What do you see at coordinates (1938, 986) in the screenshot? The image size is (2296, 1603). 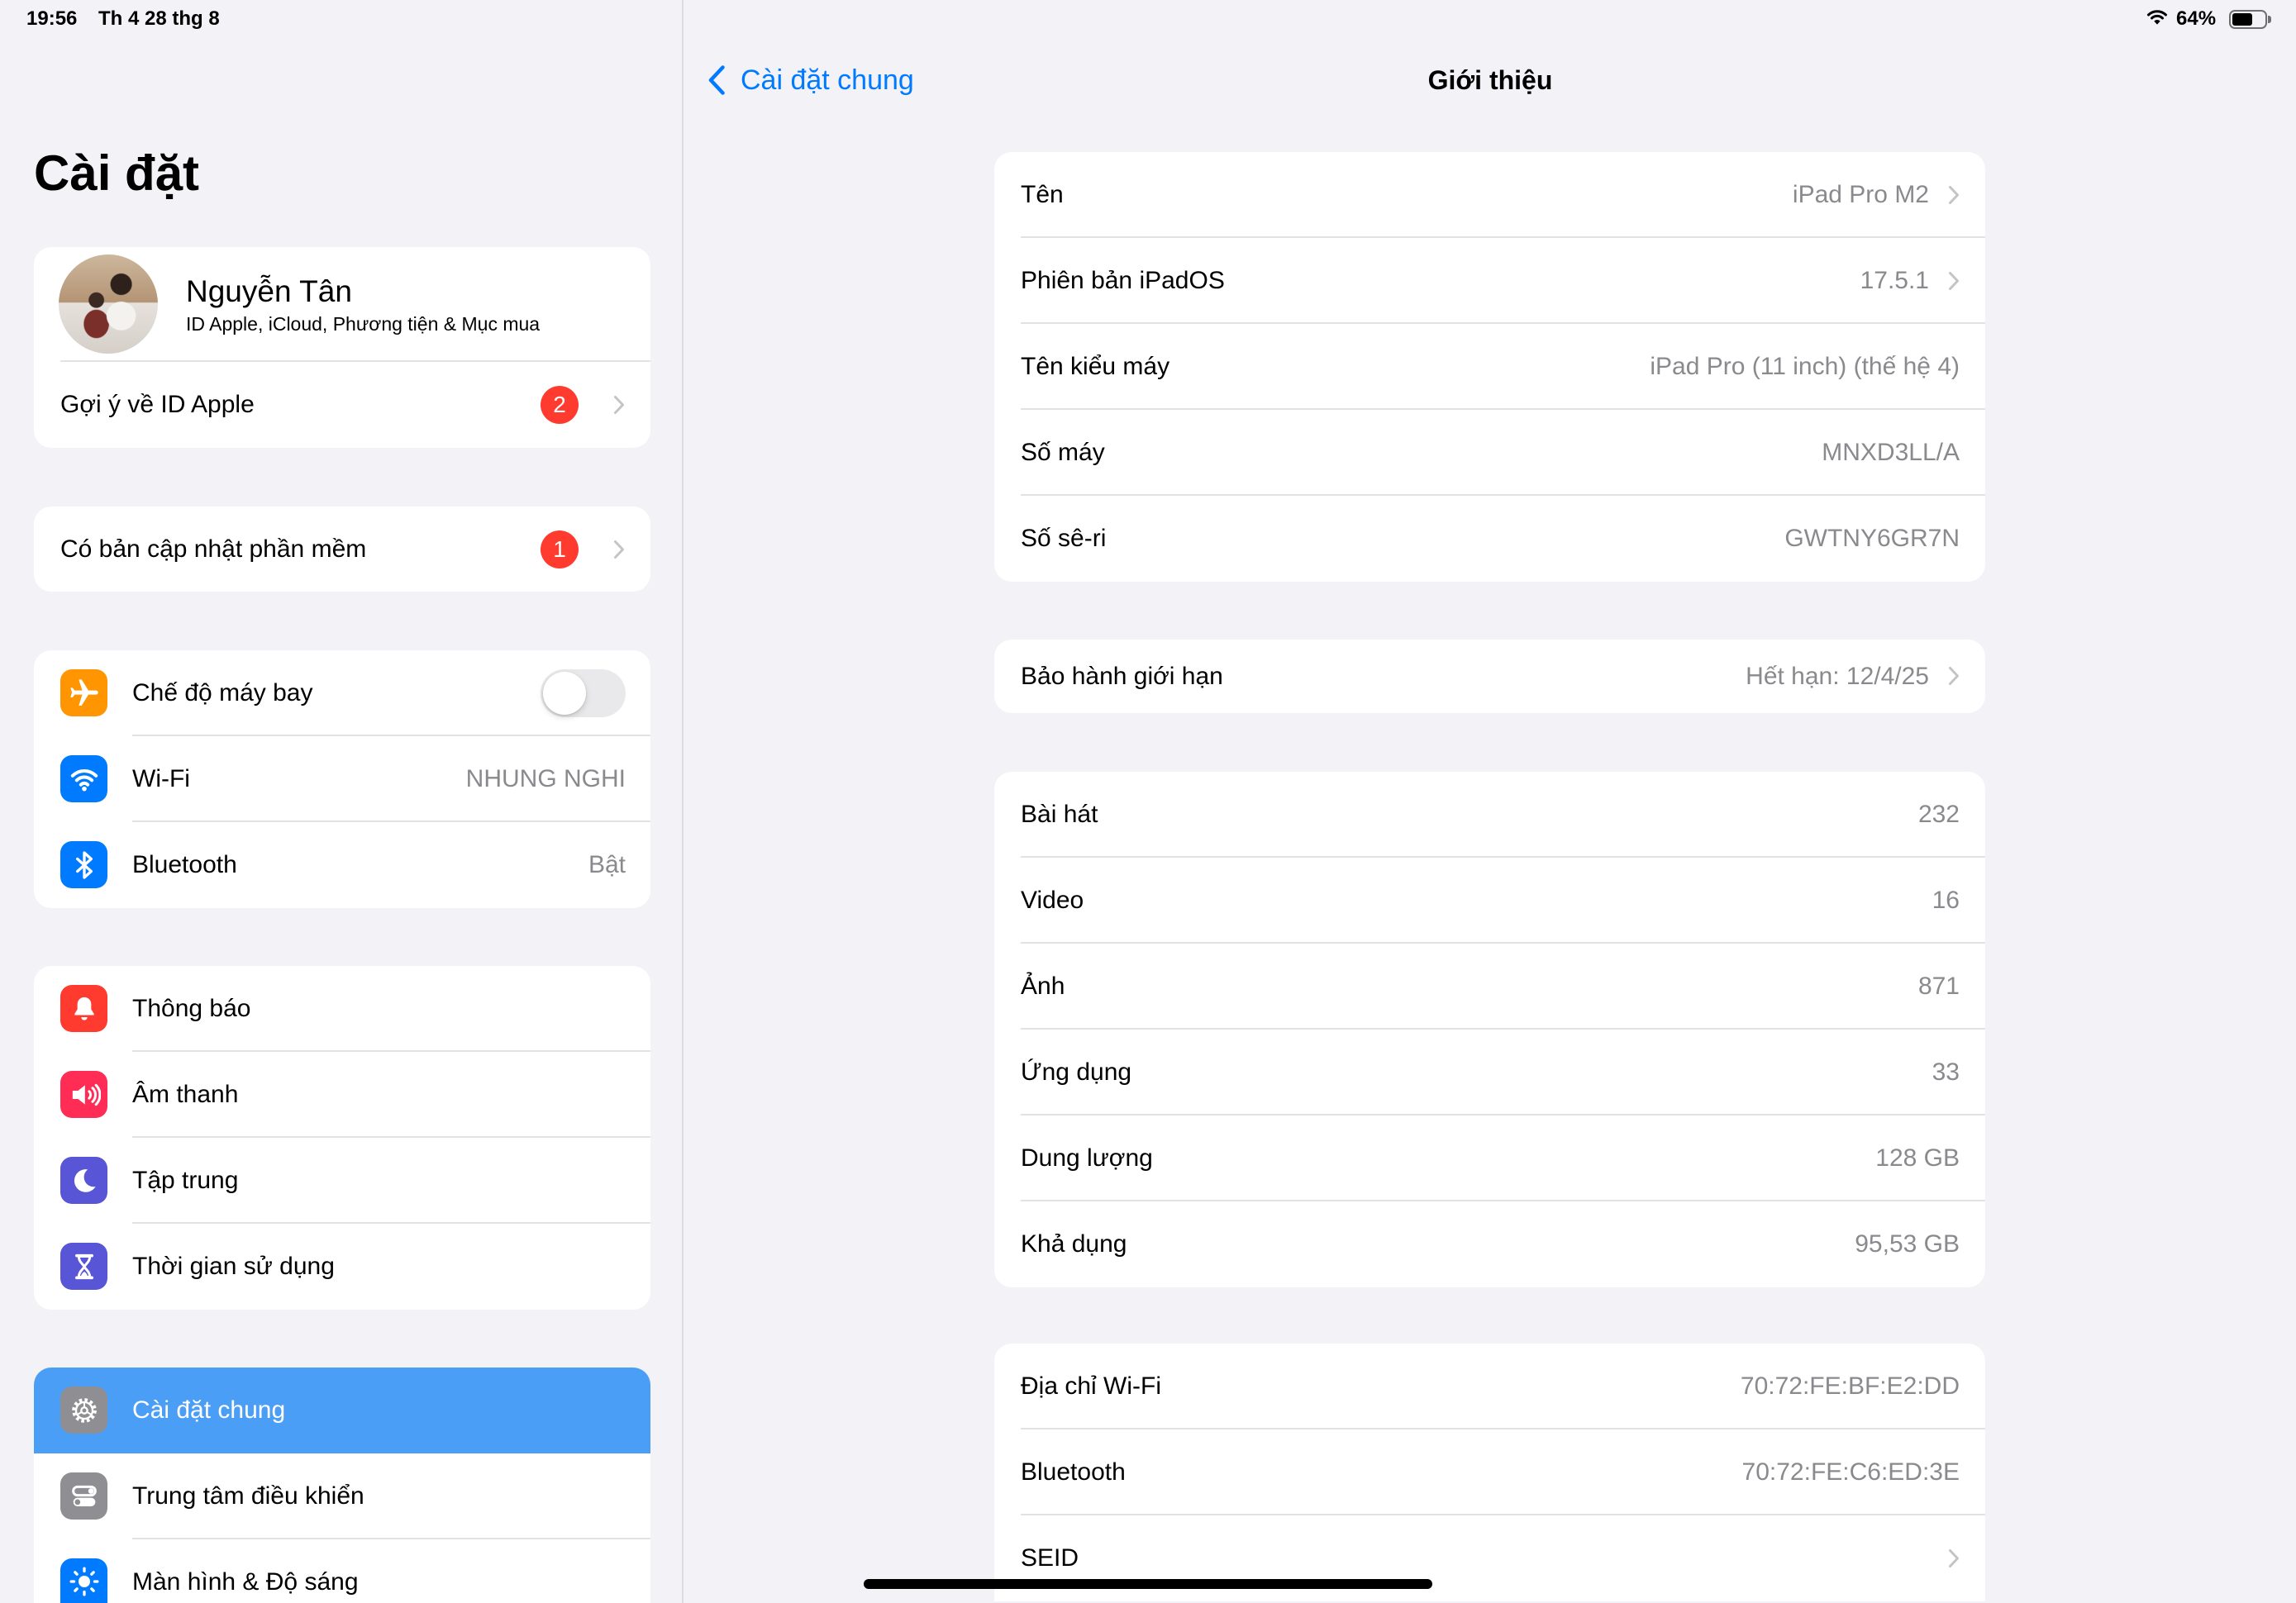 I see `row-value: 871` at bounding box center [1938, 986].